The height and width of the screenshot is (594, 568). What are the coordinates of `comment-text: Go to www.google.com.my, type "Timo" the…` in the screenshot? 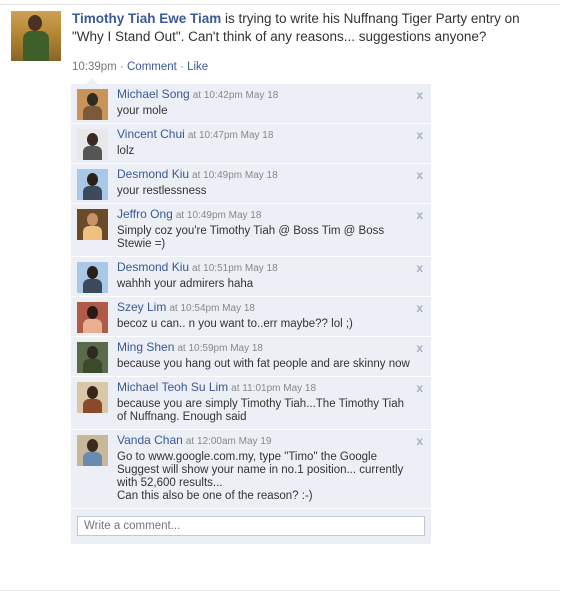 It's located at (260, 476).